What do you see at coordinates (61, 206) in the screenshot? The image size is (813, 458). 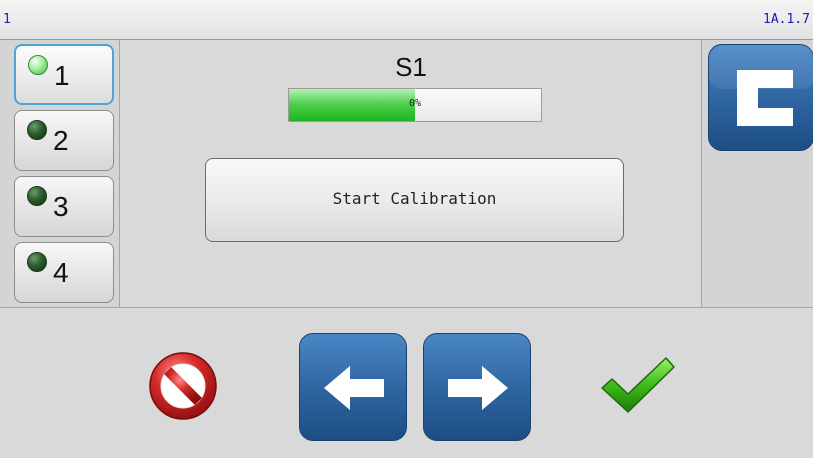 I see `channel-label: 3` at bounding box center [61, 206].